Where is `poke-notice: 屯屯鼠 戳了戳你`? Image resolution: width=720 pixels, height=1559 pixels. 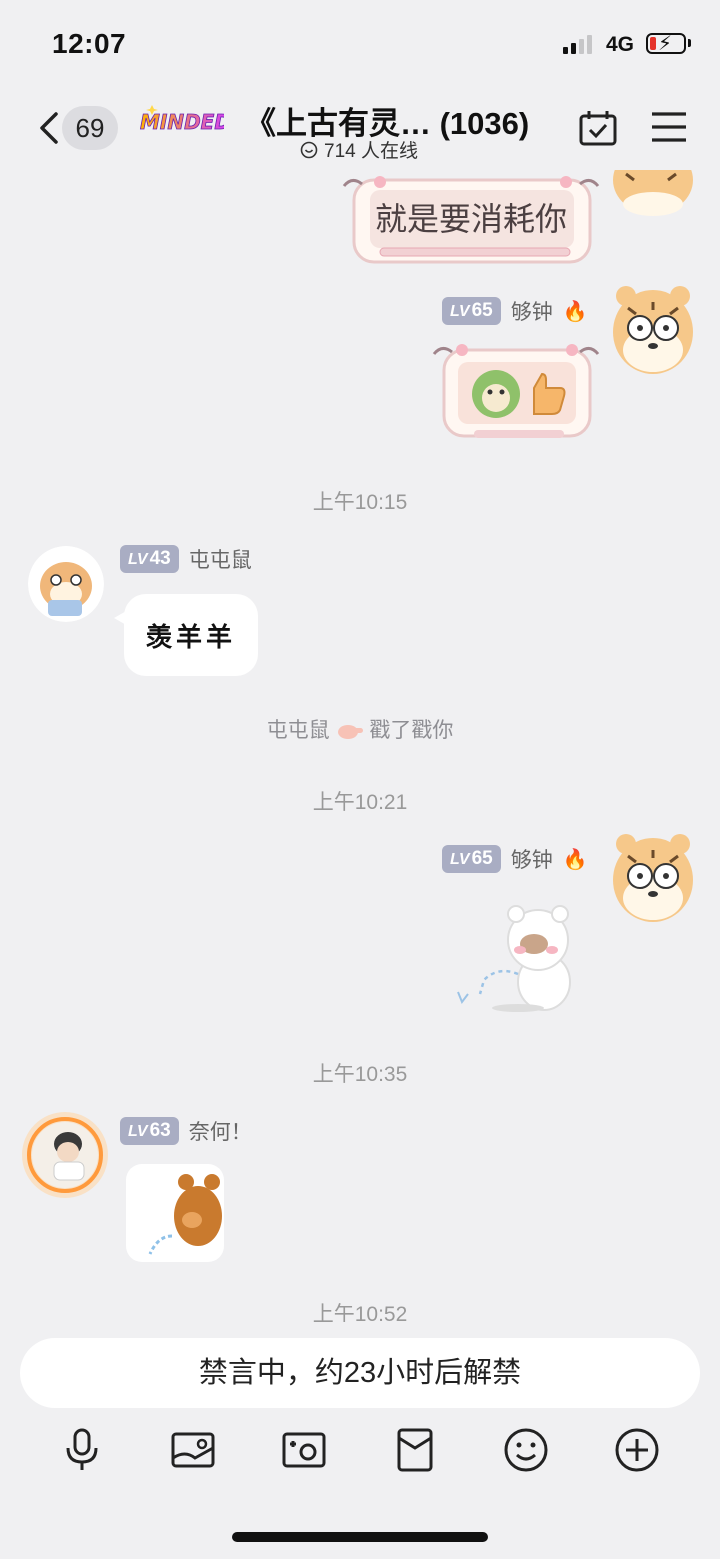 poke-notice: 屯屯鼠 戳了戳你 is located at coordinates (360, 729).